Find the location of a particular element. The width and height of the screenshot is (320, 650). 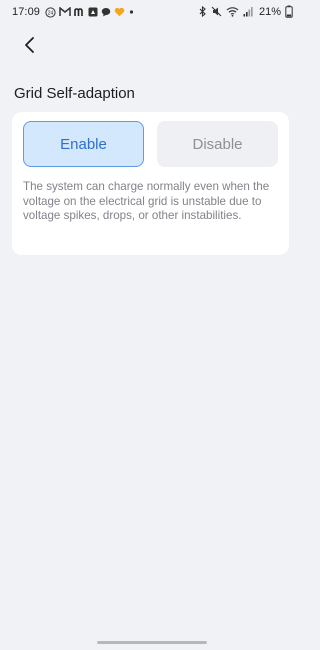

system-icons: 21% is located at coordinates (245, 11).